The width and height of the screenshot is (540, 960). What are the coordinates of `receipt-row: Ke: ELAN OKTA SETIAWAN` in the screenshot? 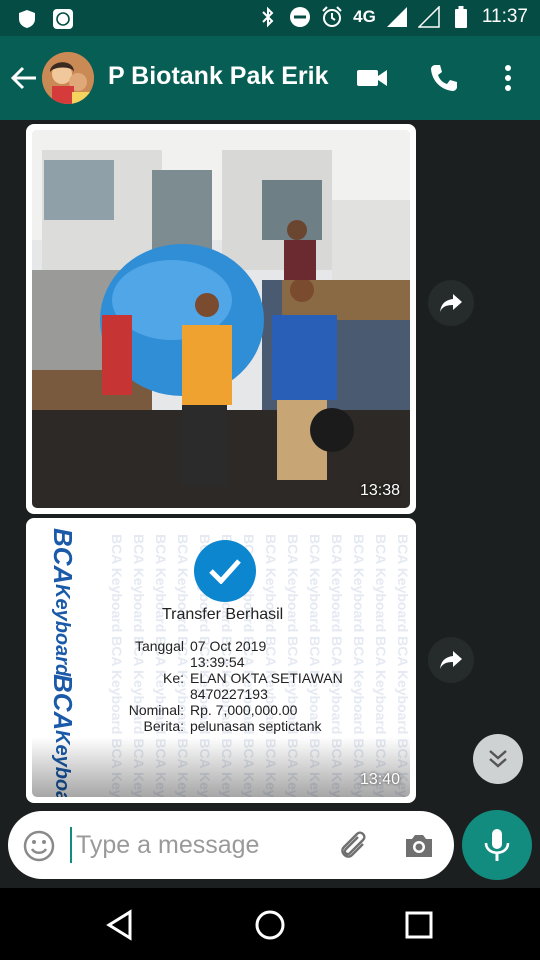 It's located at (252, 678).